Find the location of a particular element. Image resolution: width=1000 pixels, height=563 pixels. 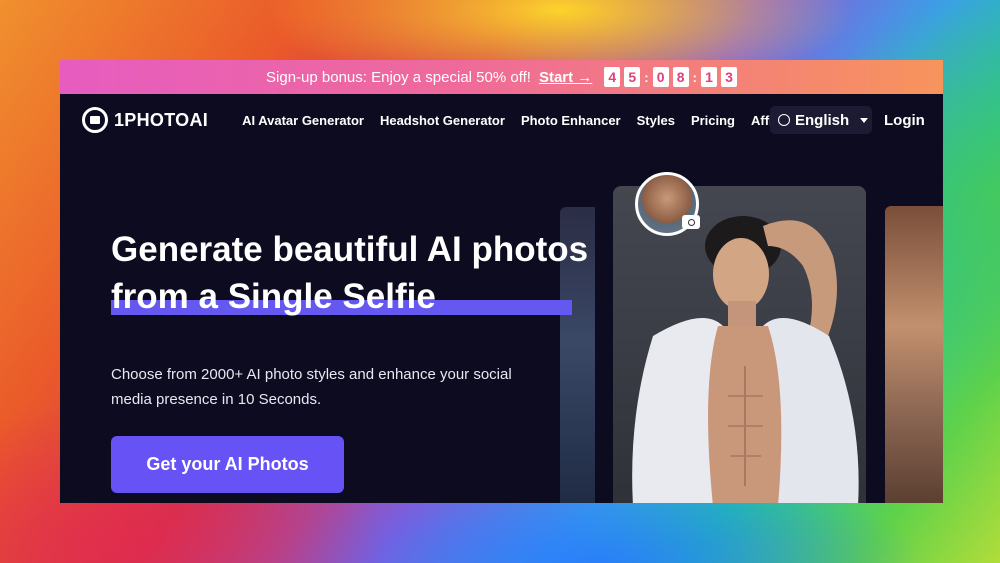

nav-link-pricing: Pricing is located at coordinates (713, 120).